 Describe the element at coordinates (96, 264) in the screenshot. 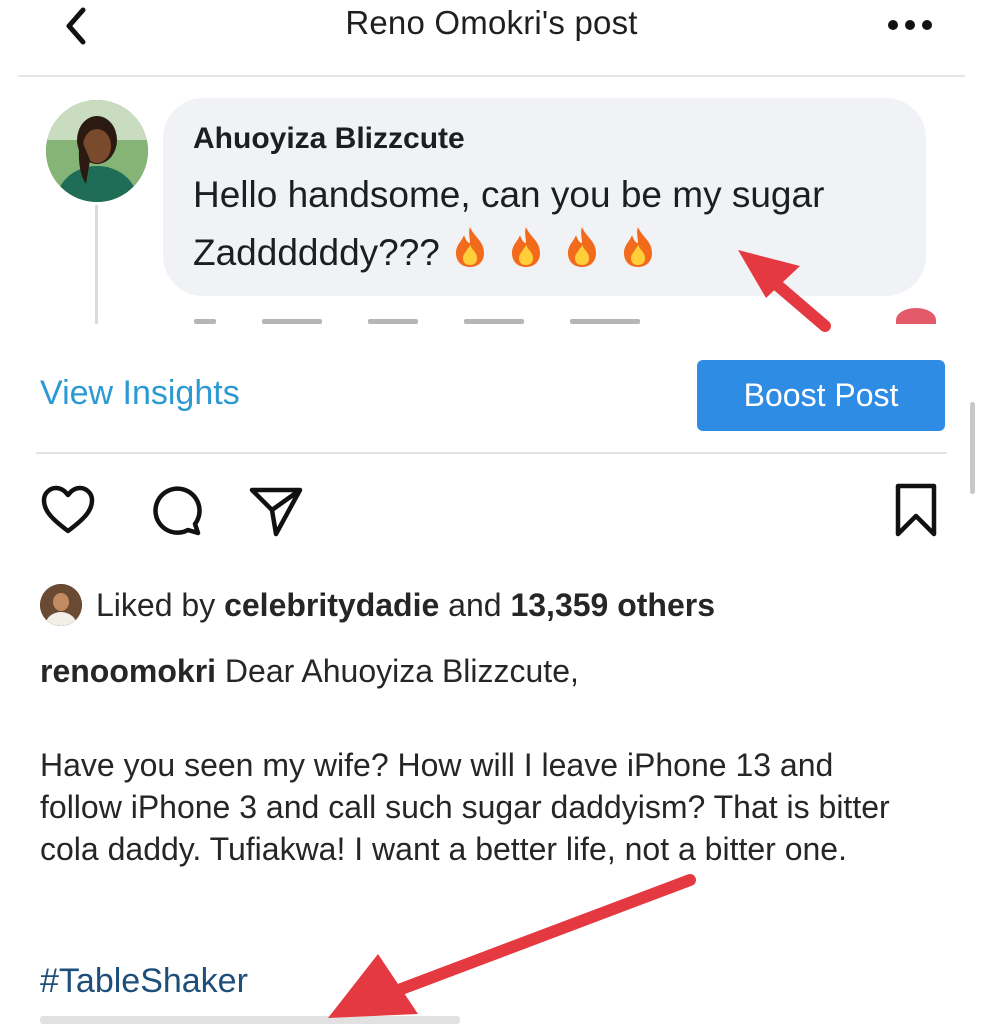

I see `thread-line` at that location.